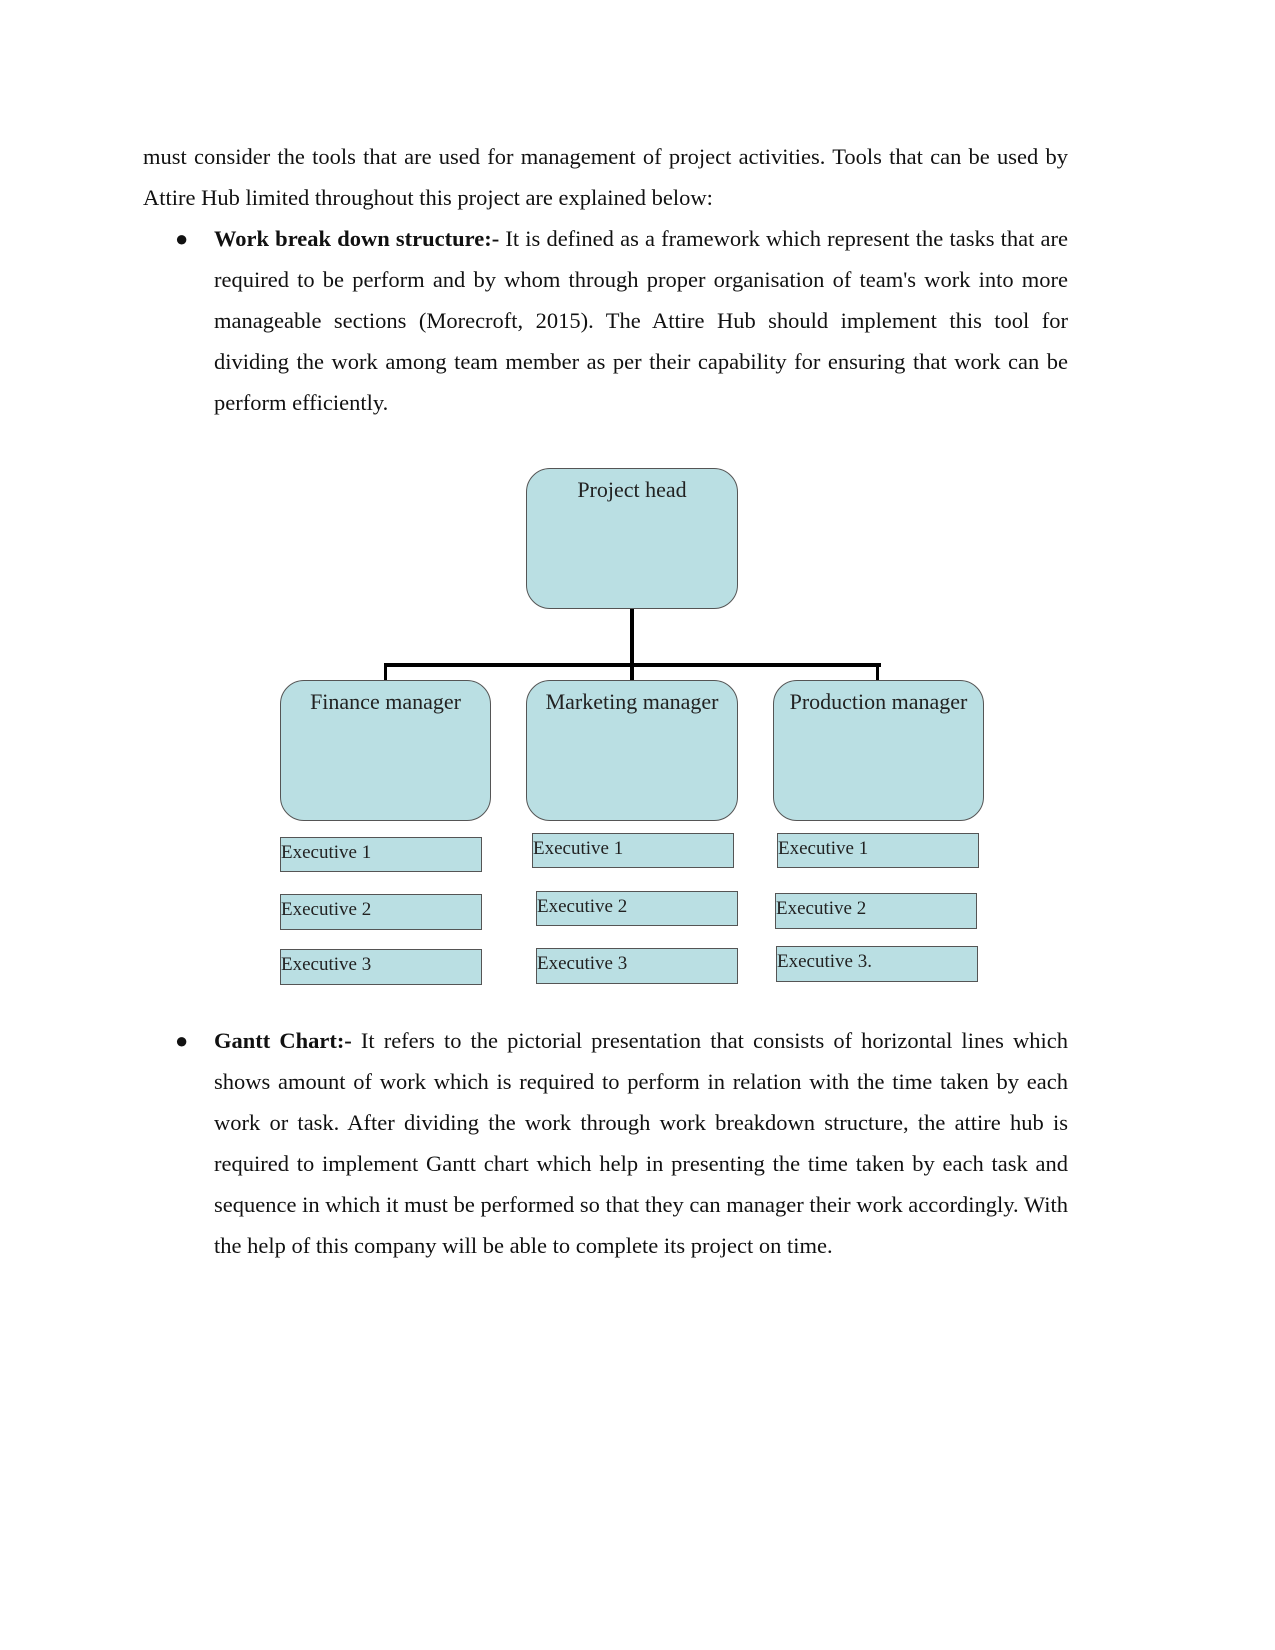  What do you see at coordinates (877, 964) in the screenshot?
I see `executive-box: Executive 3.` at bounding box center [877, 964].